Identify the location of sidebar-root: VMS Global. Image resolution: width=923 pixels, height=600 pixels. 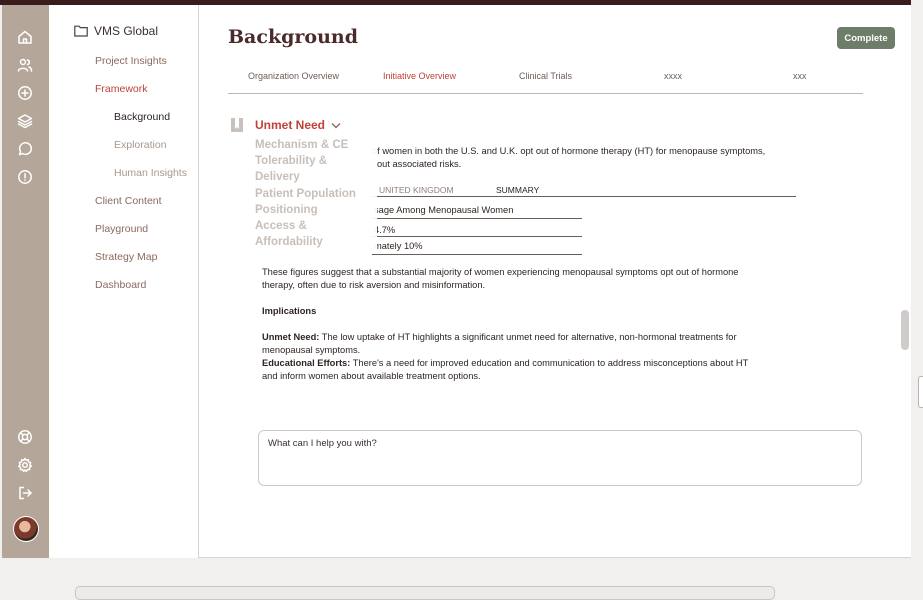
(116, 31).